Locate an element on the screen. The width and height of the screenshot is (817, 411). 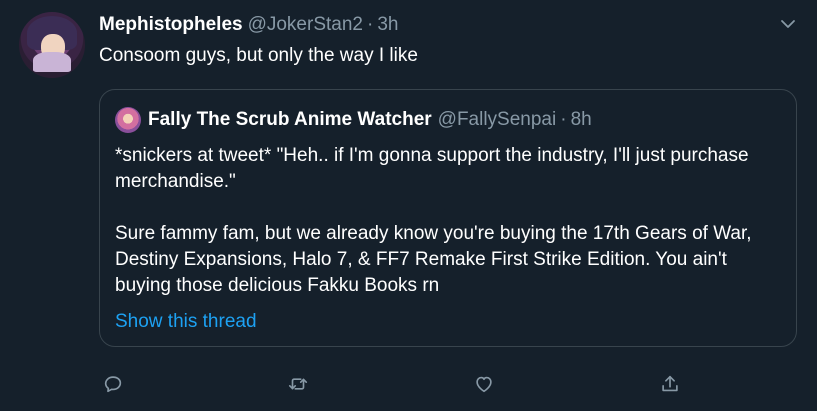
heart-icon is located at coordinates (484, 384).